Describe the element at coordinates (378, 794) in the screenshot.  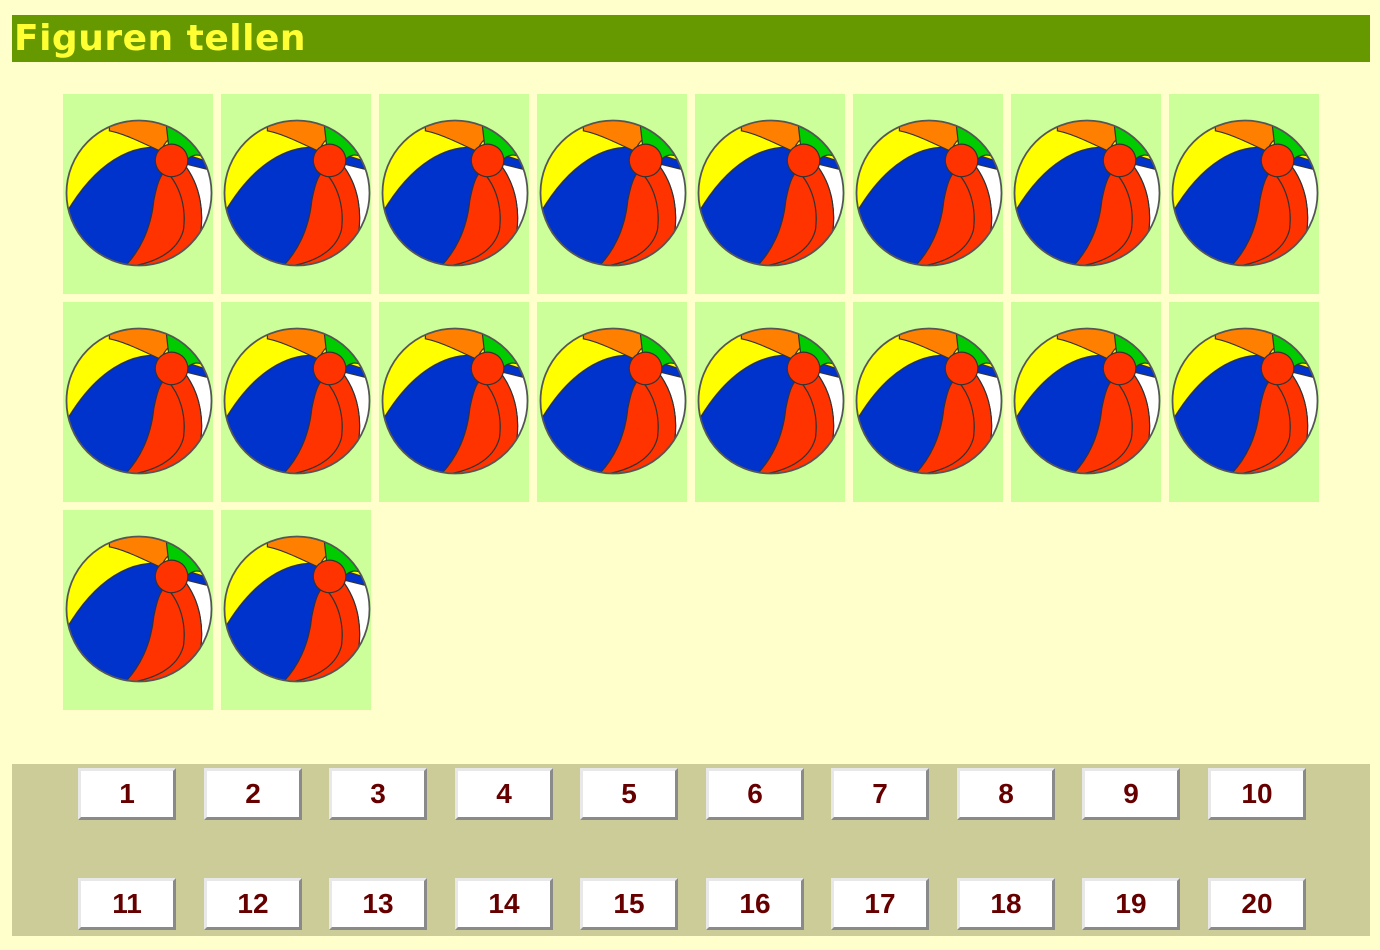
I see `answer-button-3: 3` at that location.